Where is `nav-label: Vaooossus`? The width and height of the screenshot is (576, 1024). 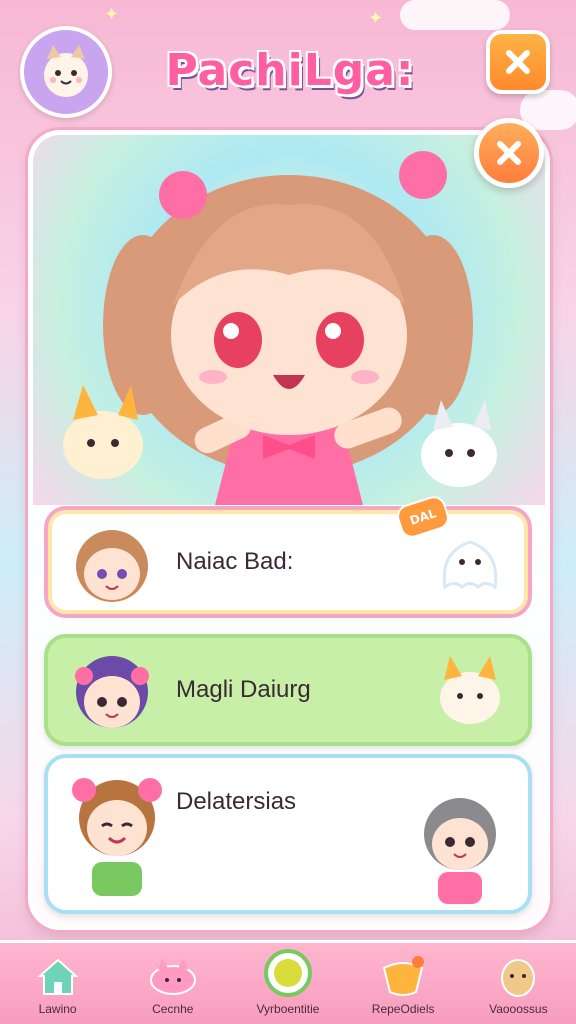 nav-label: Vaooossus is located at coordinates (518, 1009).